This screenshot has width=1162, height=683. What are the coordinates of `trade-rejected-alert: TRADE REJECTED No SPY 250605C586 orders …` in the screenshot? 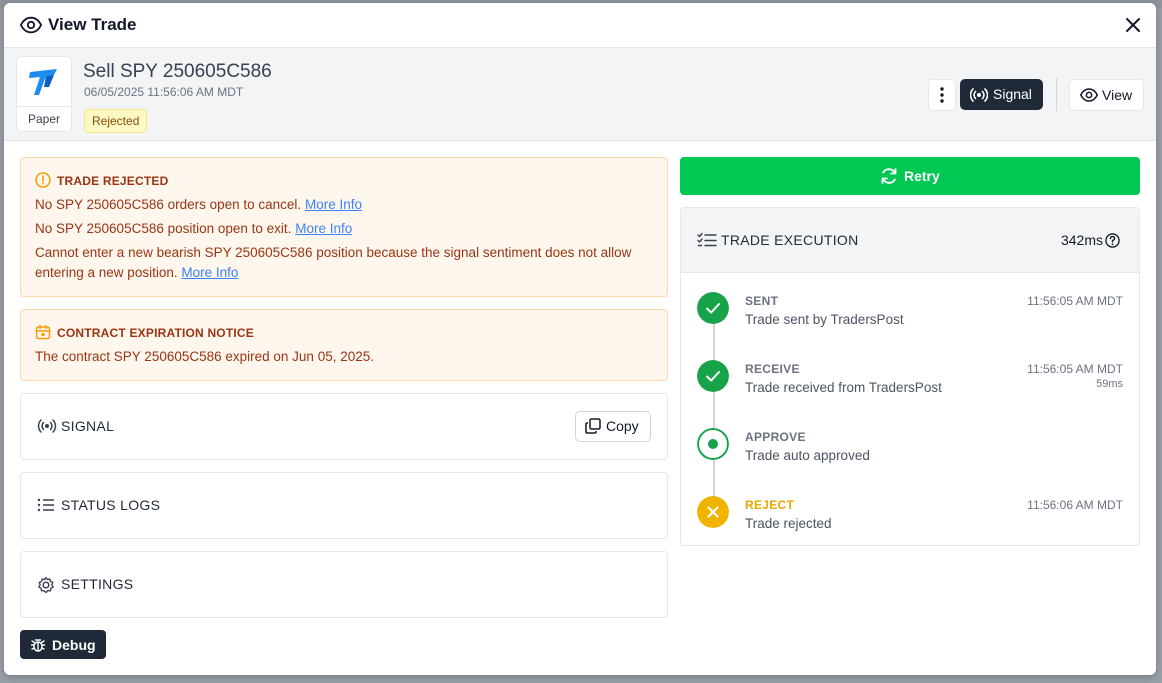 It's located at (344, 227).